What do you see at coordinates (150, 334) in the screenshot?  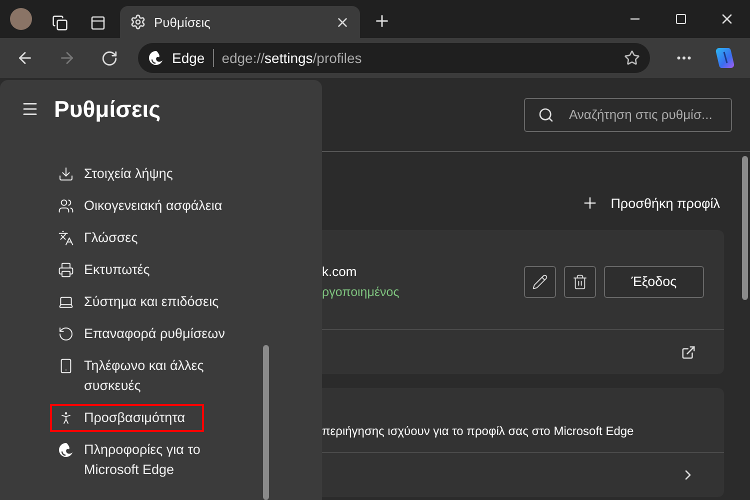 I see `sidebar-item: Επαναφορά ρυθμίσεων` at bounding box center [150, 334].